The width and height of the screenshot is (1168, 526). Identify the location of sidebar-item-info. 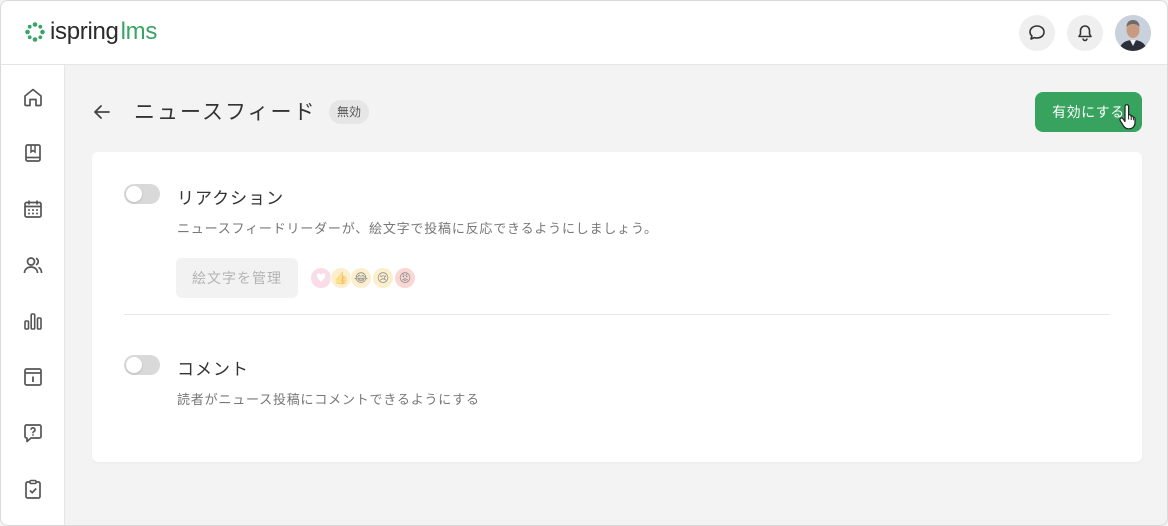
(33, 377).